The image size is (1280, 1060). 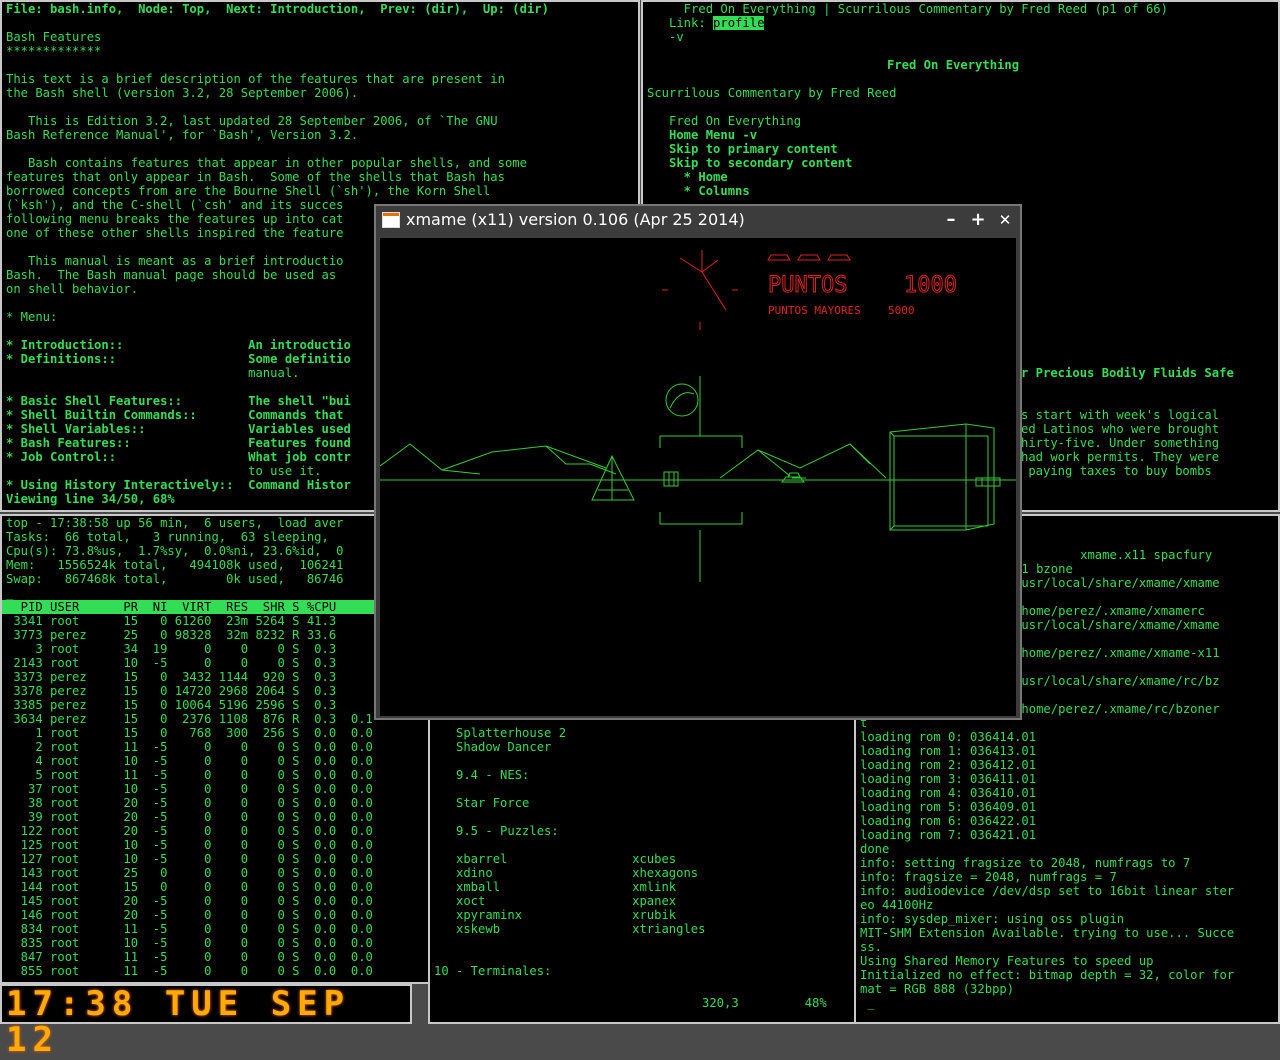 I want to click on lynx-nav-item: Fred On Everything, so click(x=724, y=121).